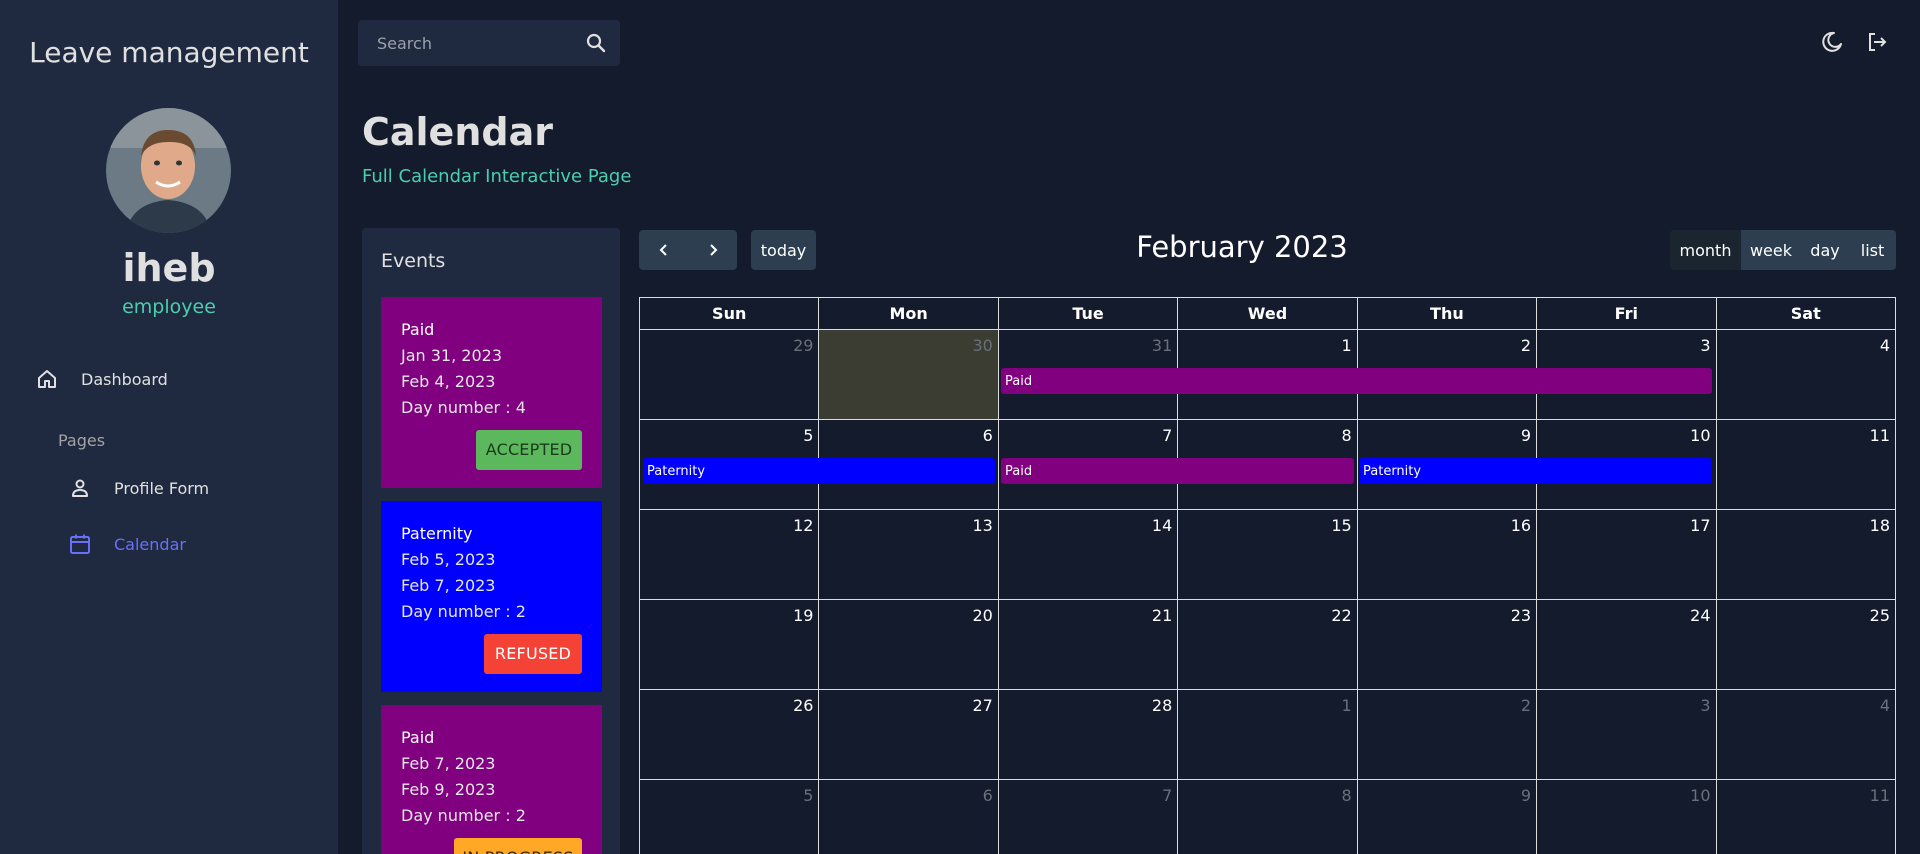  What do you see at coordinates (169, 52) in the screenshot?
I see `app-title: Leave management` at bounding box center [169, 52].